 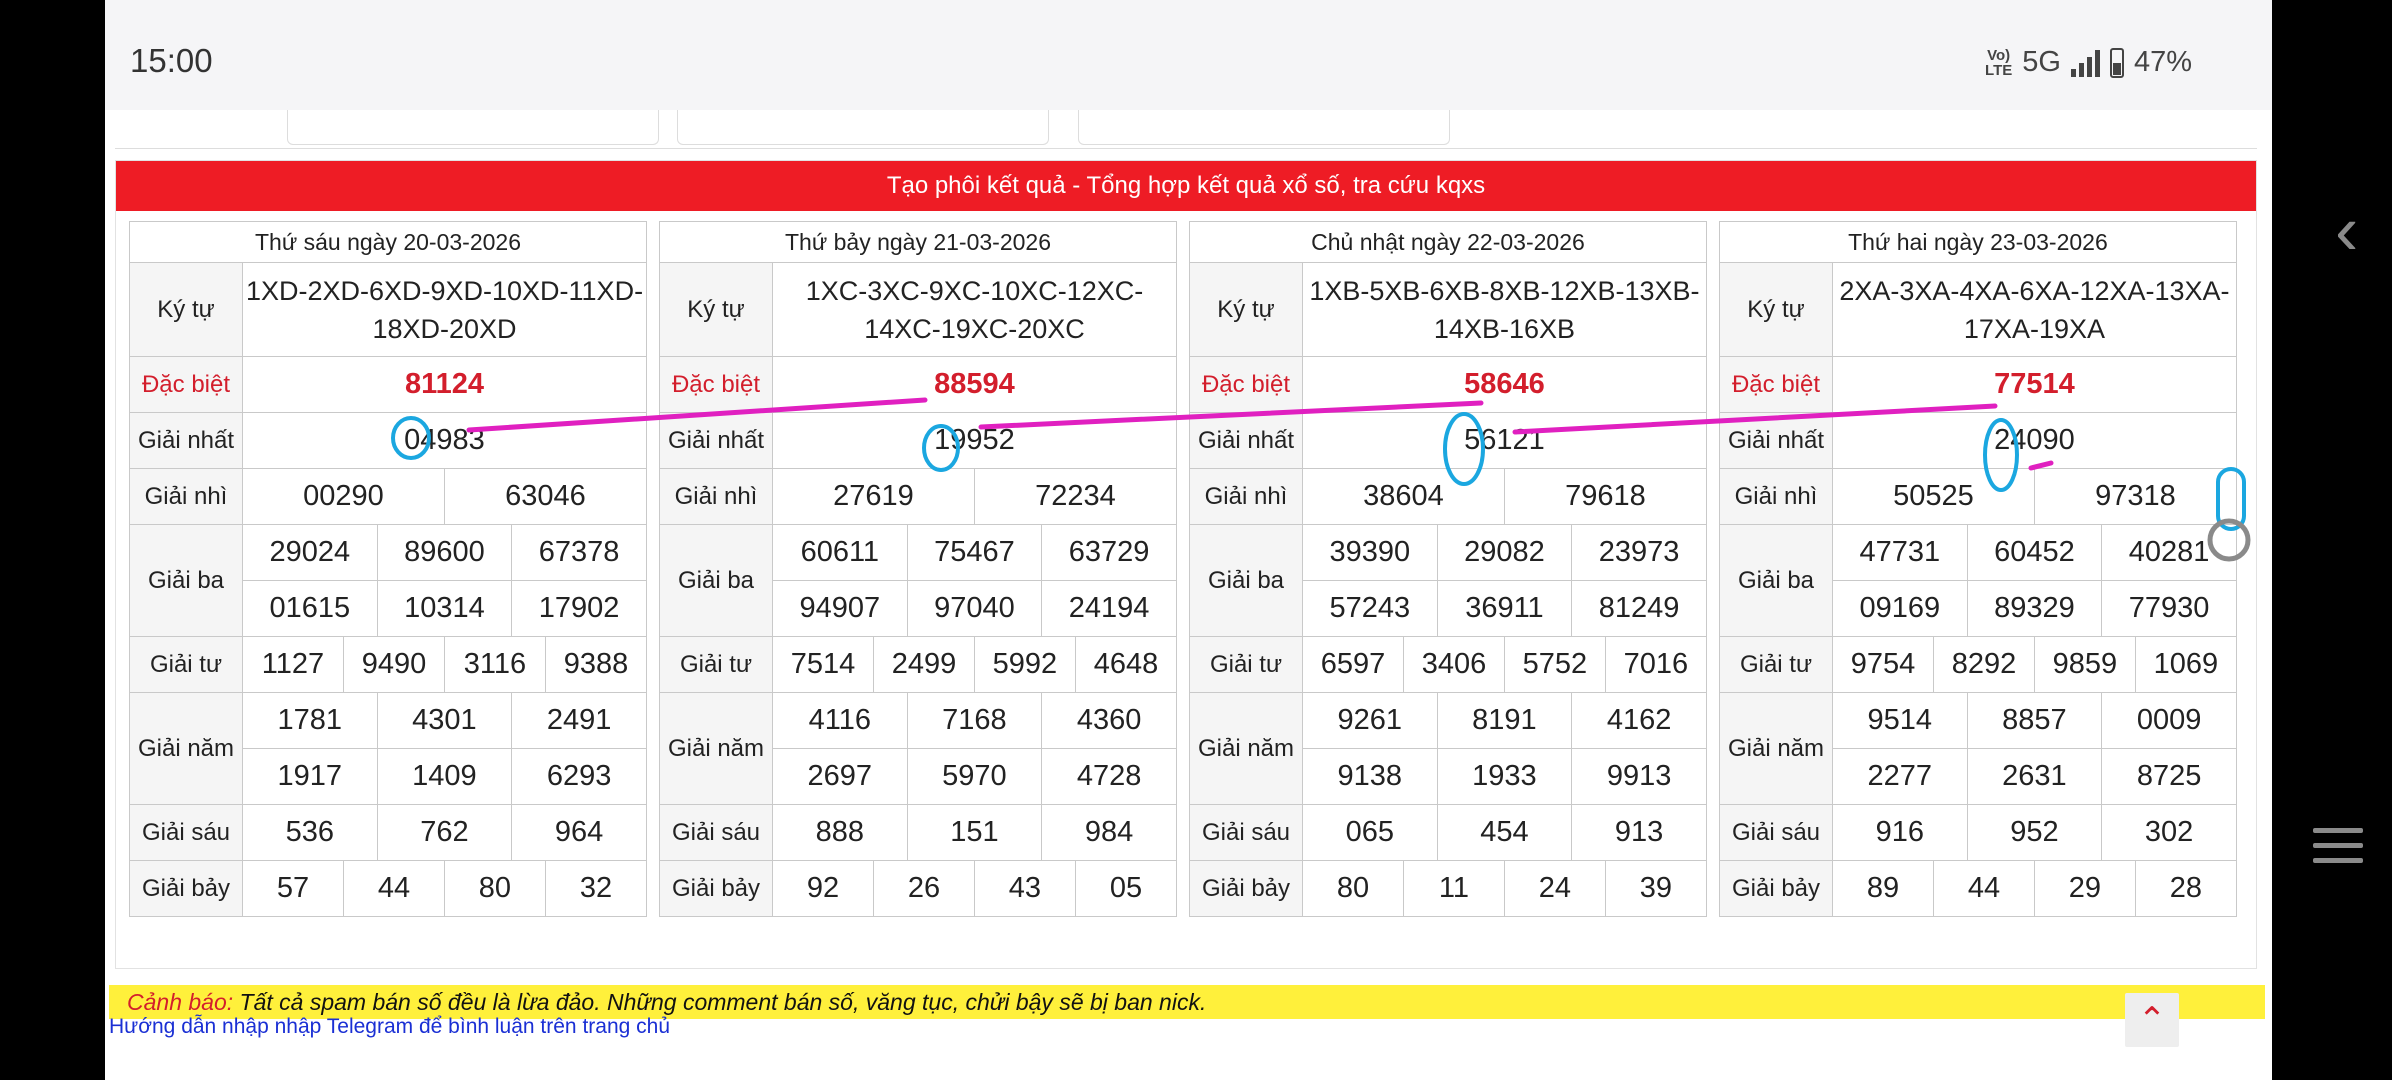 What do you see at coordinates (2085, 63) in the screenshot?
I see `signal-icon` at bounding box center [2085, 63].